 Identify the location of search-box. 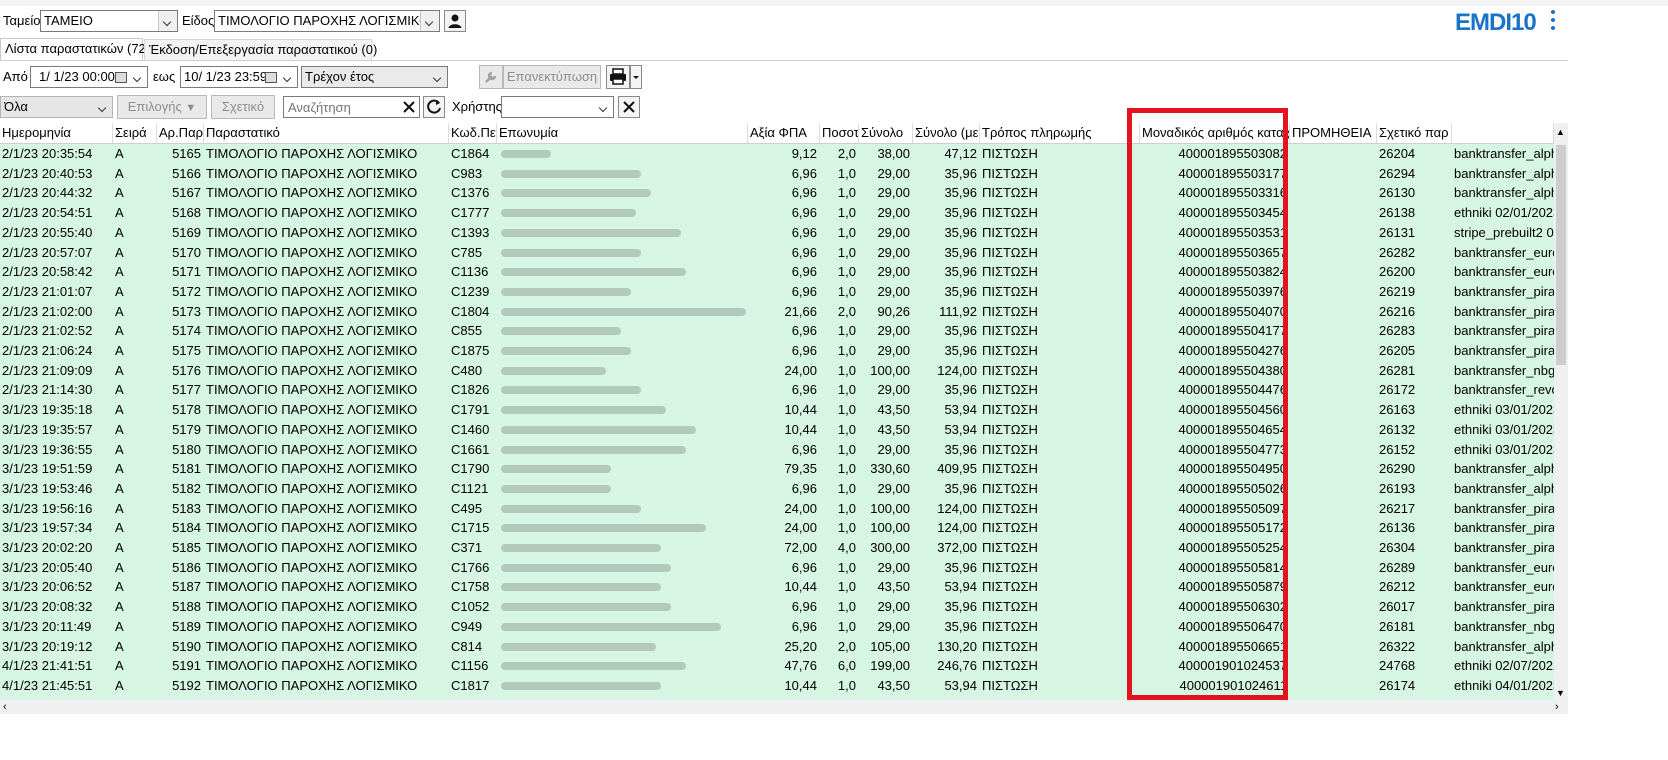
(351, 107).